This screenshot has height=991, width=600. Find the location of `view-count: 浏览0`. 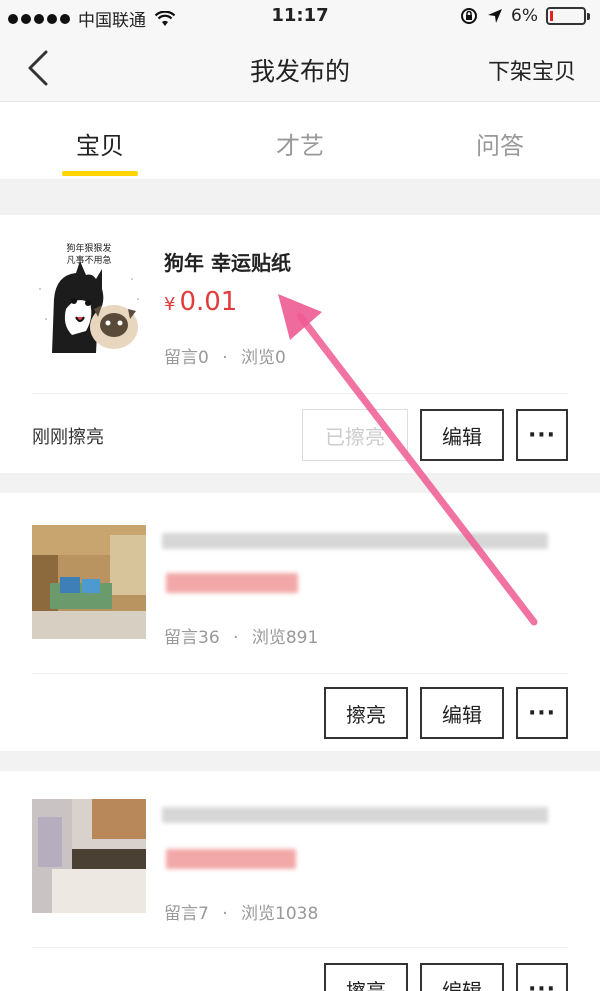

view-count: 浏览0 is located at coordinates (263, 358).